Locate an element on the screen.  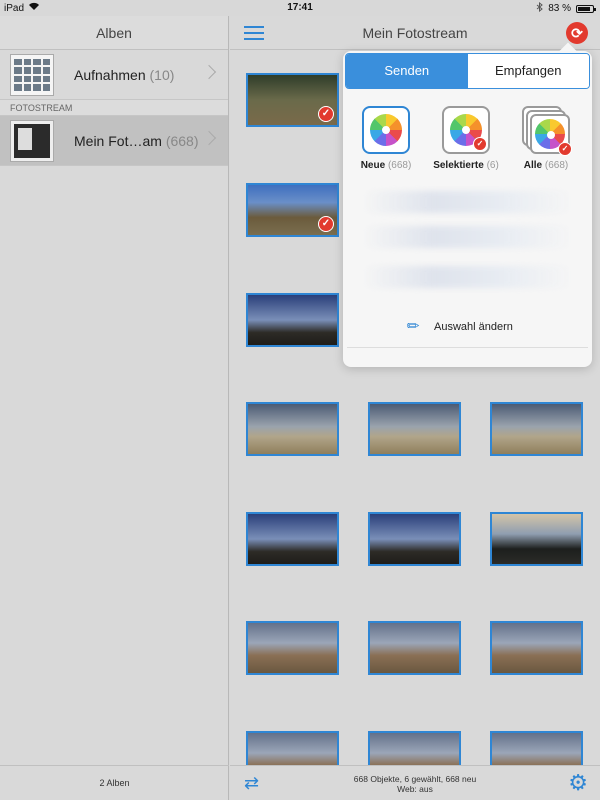
photos-icon: ✓ is located at coordinates (466, 130).